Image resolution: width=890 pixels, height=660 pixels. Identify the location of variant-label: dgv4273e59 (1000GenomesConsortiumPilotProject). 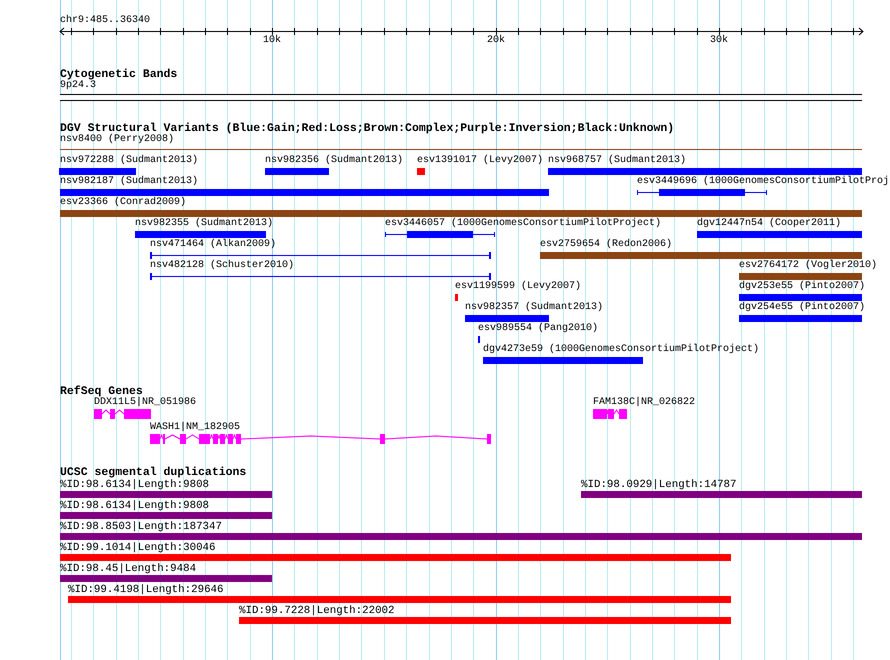
(621, 350).